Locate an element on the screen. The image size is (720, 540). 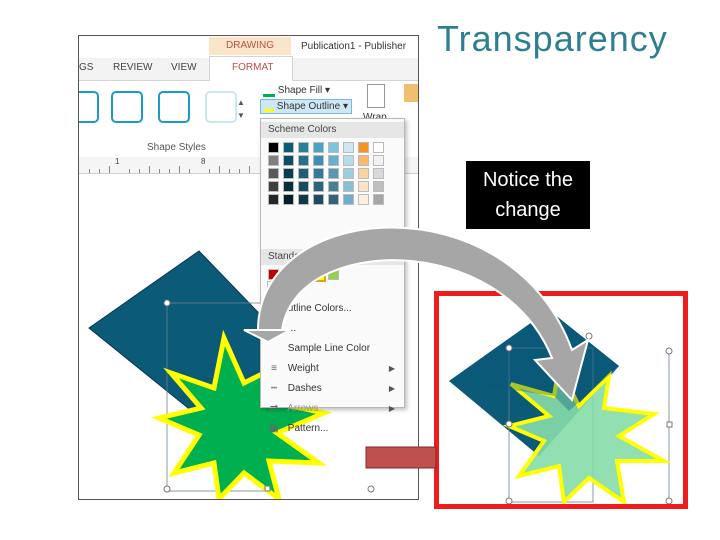
curved-arrow-tail is located at coordinates (267, 336).